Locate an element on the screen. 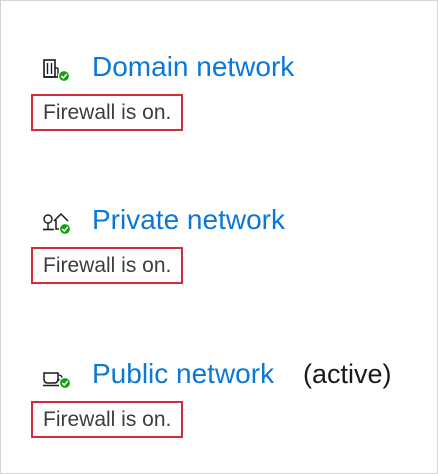 The image size is (438, 474). domain-building-icon is located at coordinates (58, 70).